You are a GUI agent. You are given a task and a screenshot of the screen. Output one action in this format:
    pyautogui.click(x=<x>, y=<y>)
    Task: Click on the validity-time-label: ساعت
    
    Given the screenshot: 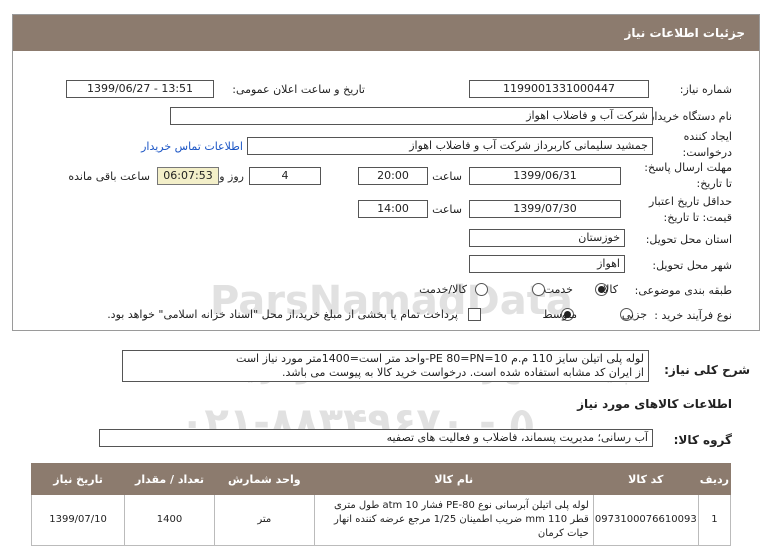 What is the action you would take?
    pyautogui.click(x=447, y=209)
    